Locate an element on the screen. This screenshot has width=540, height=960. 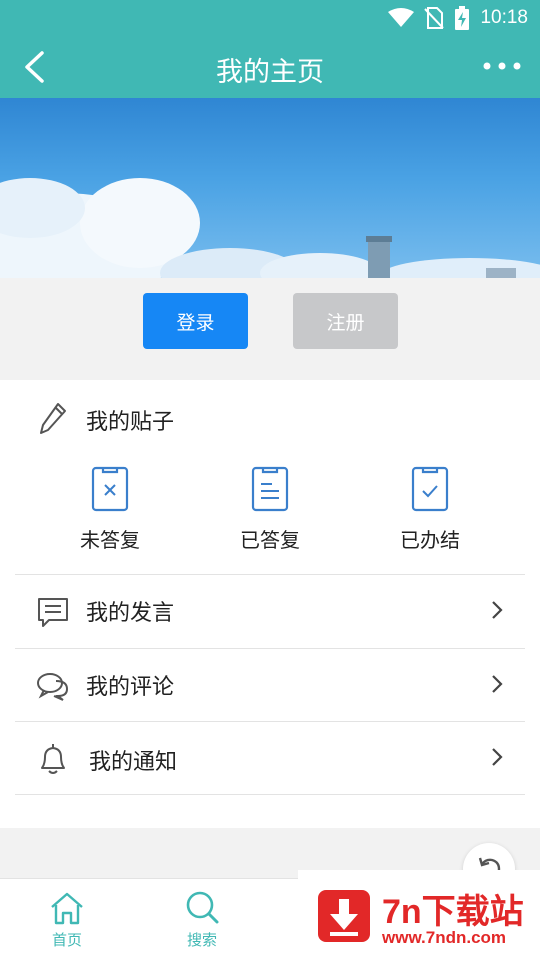
tab-home: 首页 is located at coordinates (67, 919).